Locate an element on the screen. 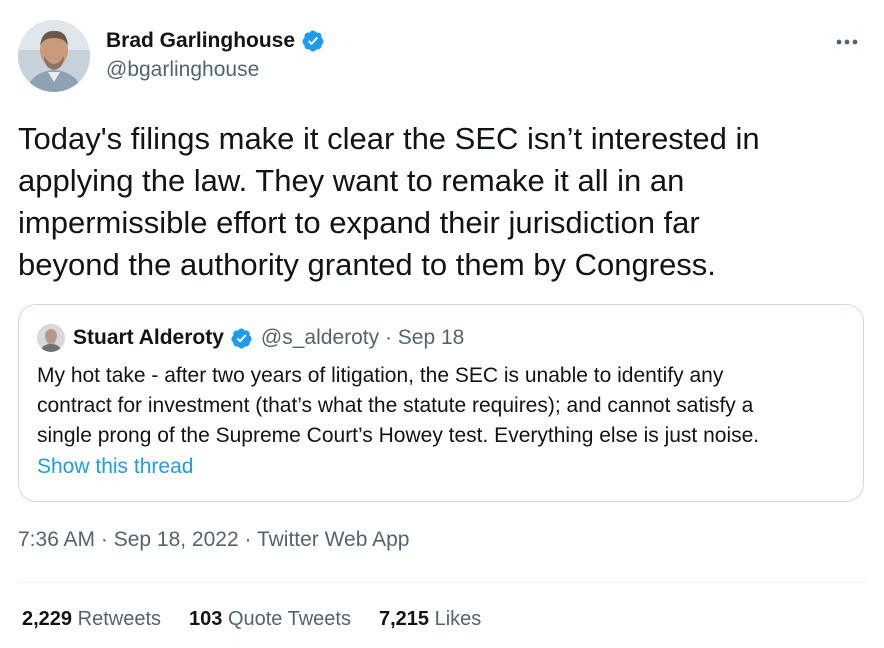 The height and width of the screenshot is (648, 884). quote-tweets-stat: 103 Quote Tweets is located at coordinates (270, 619).